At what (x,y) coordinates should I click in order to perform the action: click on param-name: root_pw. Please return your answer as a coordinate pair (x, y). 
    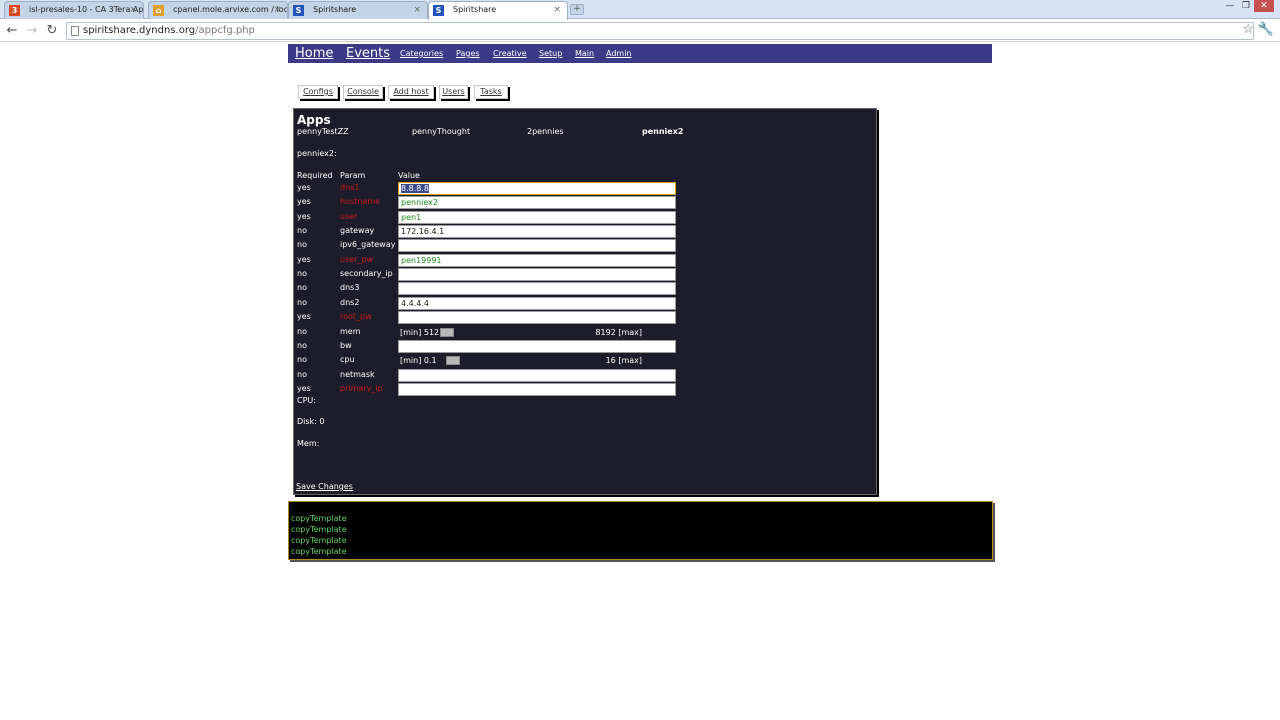
    Looking at the image, I should click on (356, 316).